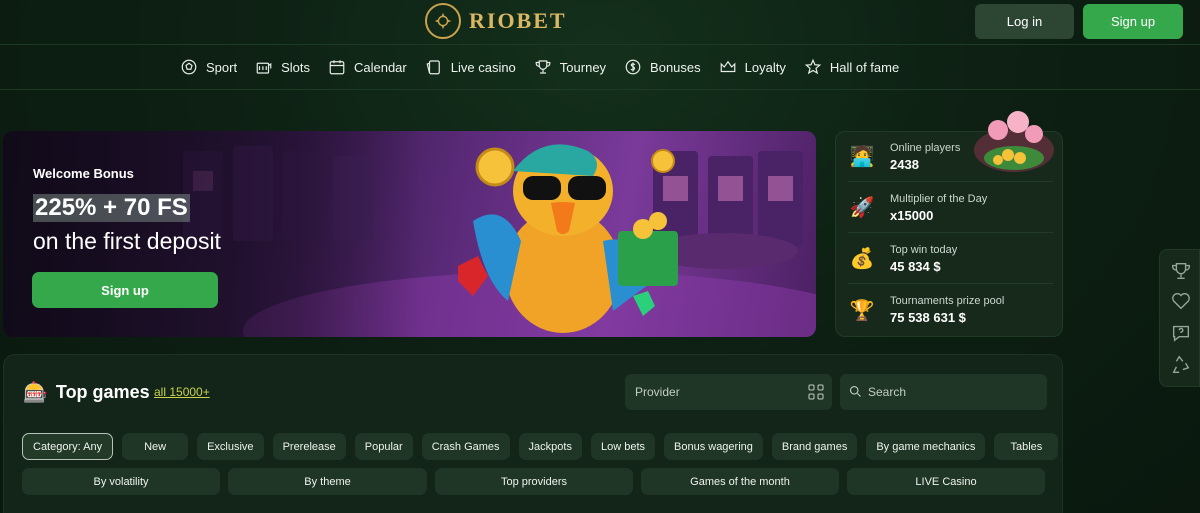 This screenshot has height=513, width=1200. I want to click on search-icon, so click(855, 391).